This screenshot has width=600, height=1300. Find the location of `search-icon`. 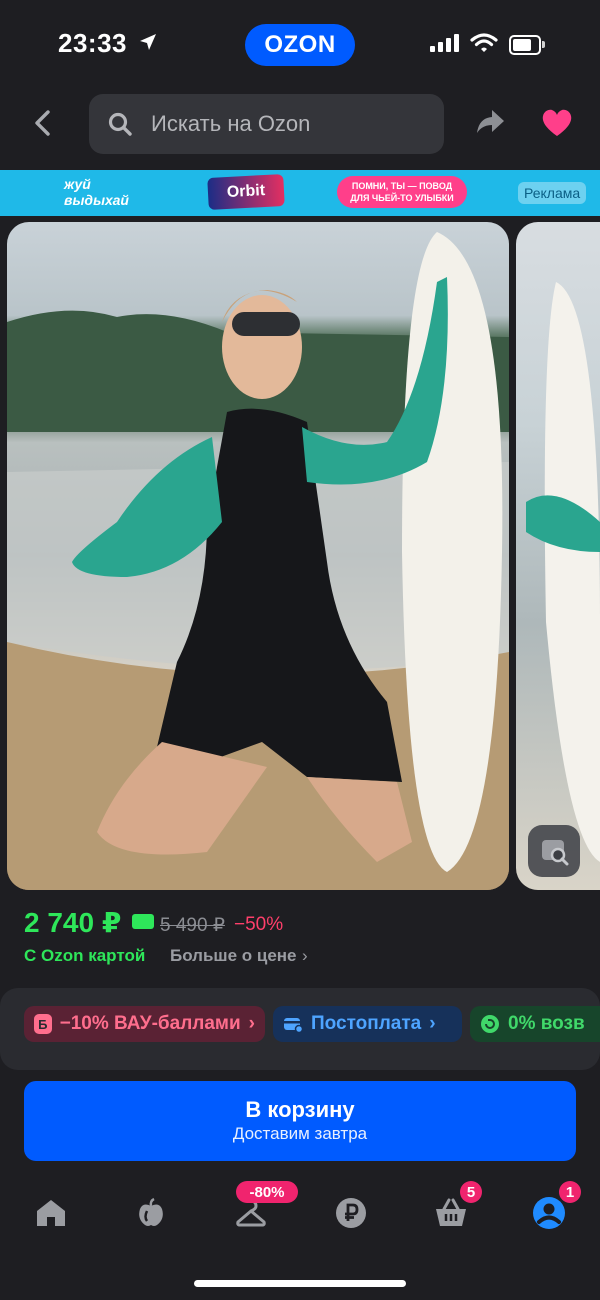

search-icon is located at coordinates (120, 124).